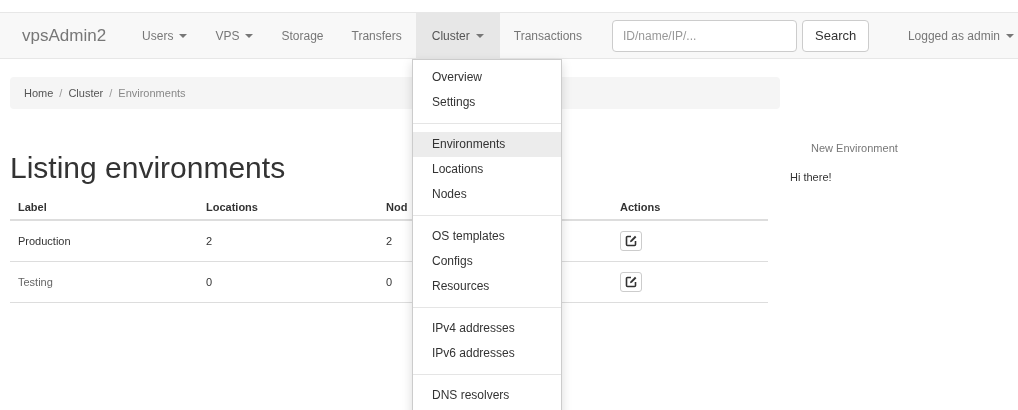 Image resolution: width=1018 pixels, height=410 pixels. I want to click on menu-item: Resources, so click(487, 286).